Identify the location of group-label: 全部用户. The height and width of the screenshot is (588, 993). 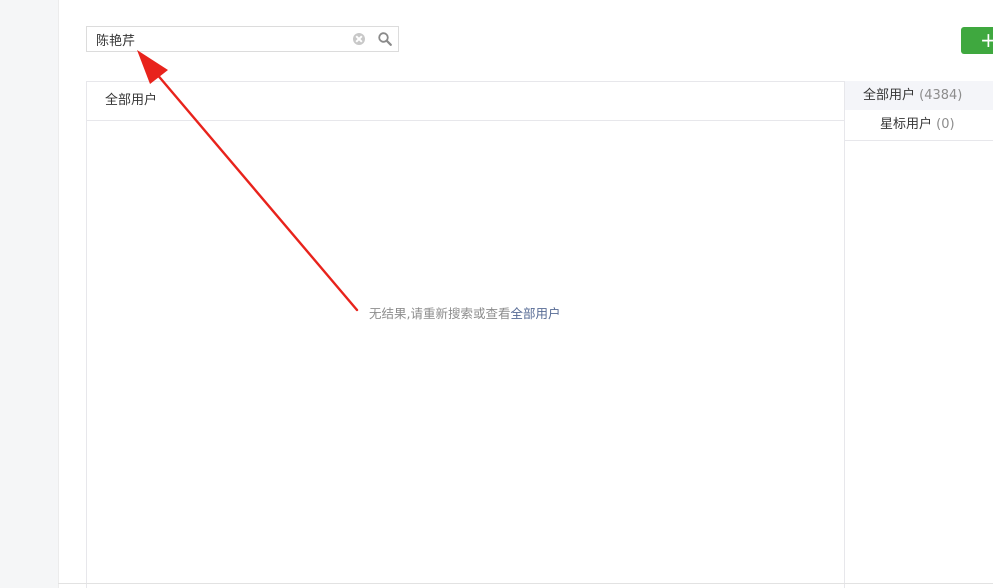
(889, 95).